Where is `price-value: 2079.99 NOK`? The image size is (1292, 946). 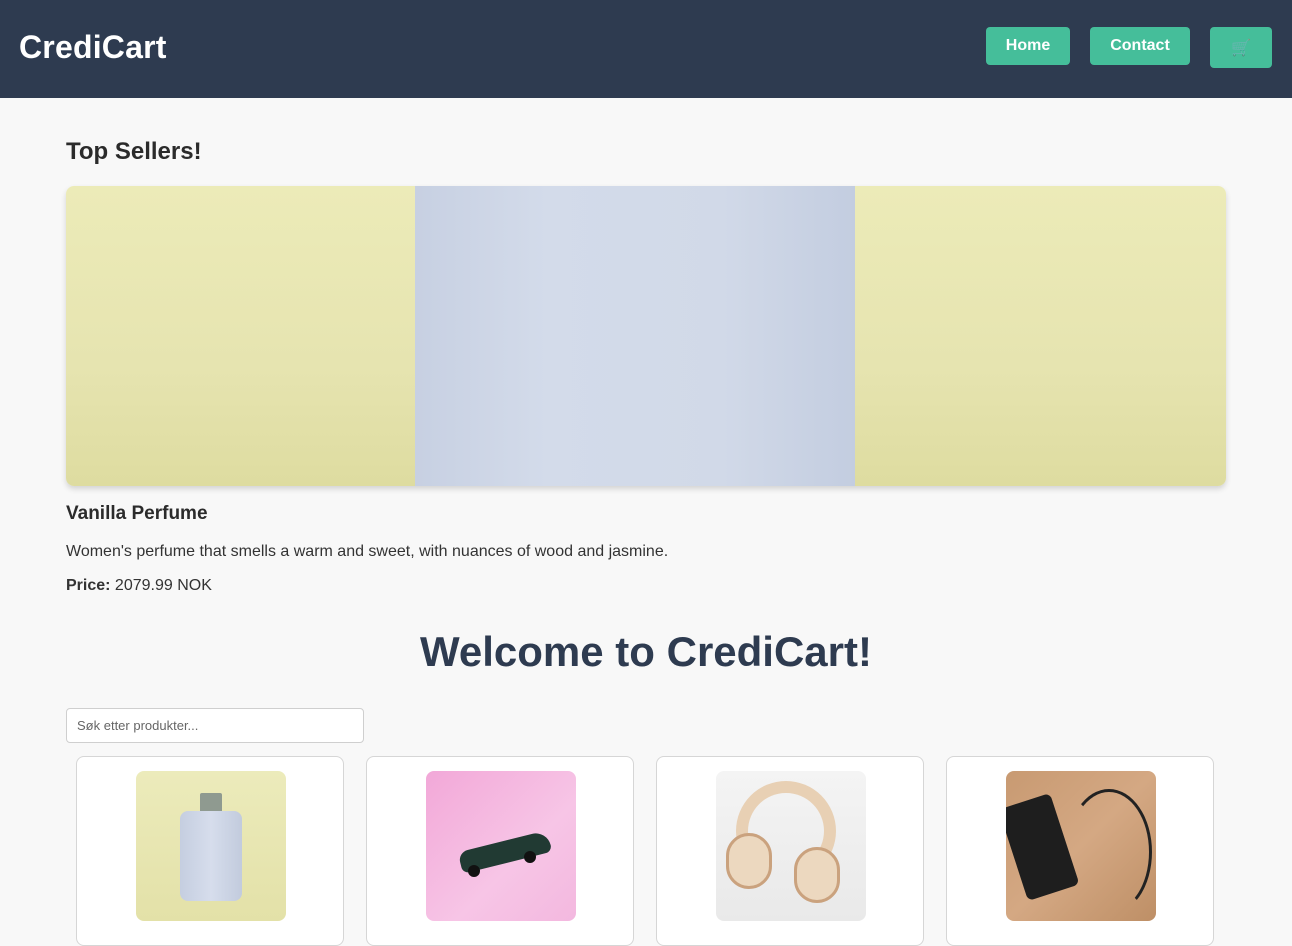
price-value: 2079.99 NOK is located at coordinates (163, 585).